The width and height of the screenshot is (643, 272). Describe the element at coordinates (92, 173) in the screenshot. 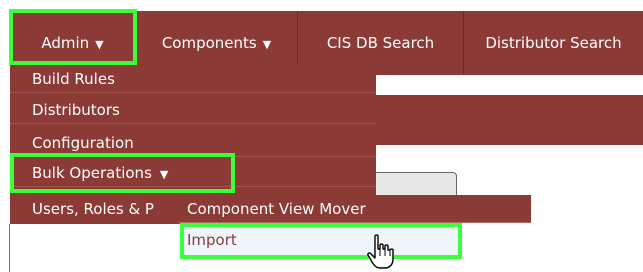

I see `menu-item-bulk-operations-label: Bulk Operations` at that location.